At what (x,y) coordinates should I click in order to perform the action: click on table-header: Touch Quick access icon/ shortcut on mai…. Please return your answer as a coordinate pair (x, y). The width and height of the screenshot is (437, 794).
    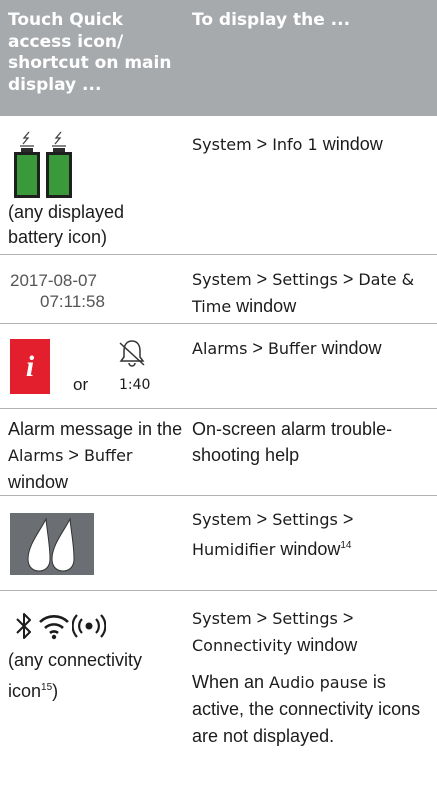
    Looking at the image, I should click on (218, 58).